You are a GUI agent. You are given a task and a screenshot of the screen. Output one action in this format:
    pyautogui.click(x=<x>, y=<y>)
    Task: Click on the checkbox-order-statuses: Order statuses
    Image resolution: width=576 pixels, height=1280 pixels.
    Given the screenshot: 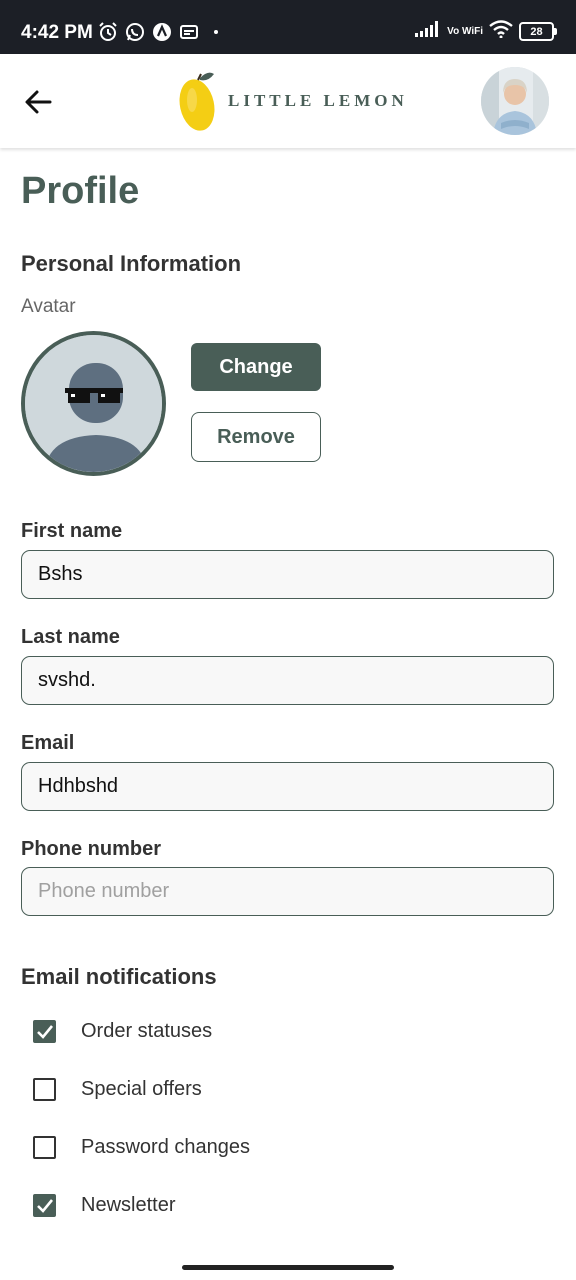 What is the action you would take?
    pyautogui.click(x=122, y=1031)
    